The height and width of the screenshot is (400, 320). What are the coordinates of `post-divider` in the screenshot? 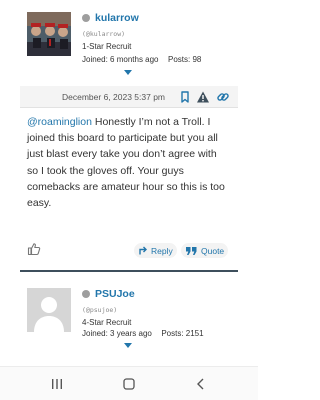 It's located at (129, 271).